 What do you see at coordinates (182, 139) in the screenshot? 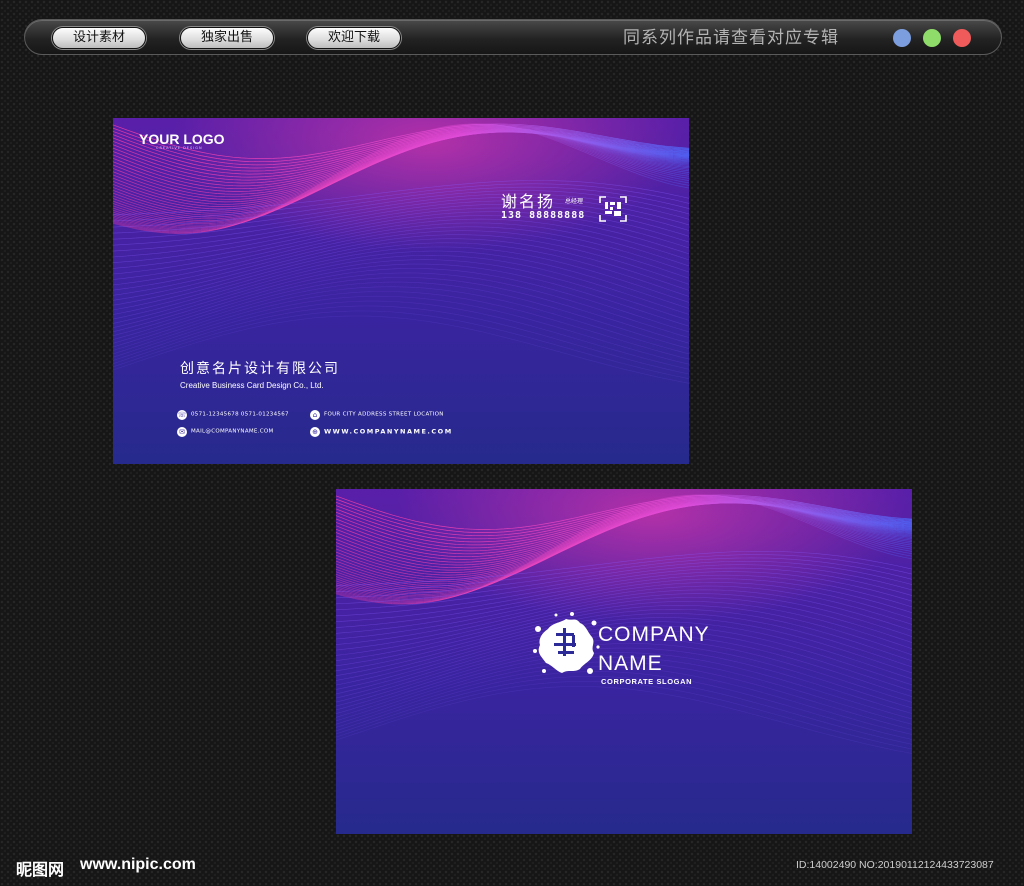
I see `logo-text: YOUR LOGO` at bounding box center [182, 139].